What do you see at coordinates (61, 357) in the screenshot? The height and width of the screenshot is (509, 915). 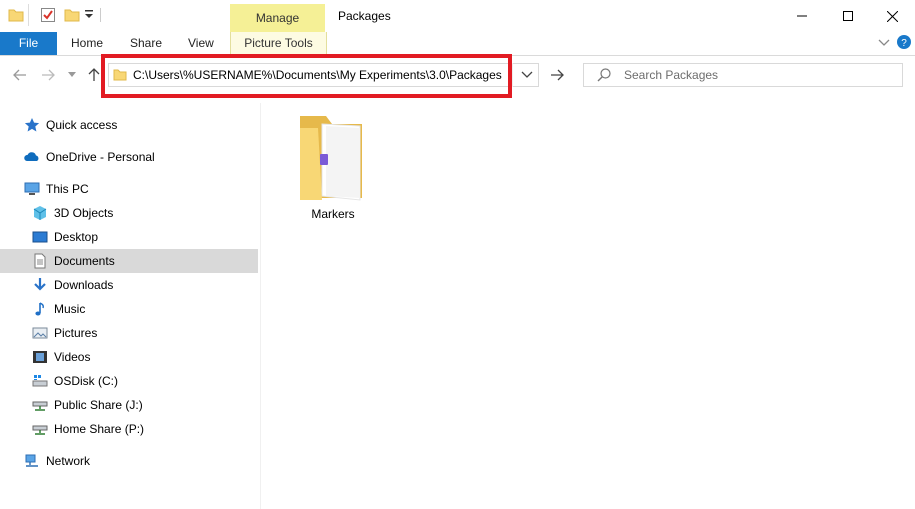 I see `sidebar-item-videos: Videos` at bounding box center [61, 357].